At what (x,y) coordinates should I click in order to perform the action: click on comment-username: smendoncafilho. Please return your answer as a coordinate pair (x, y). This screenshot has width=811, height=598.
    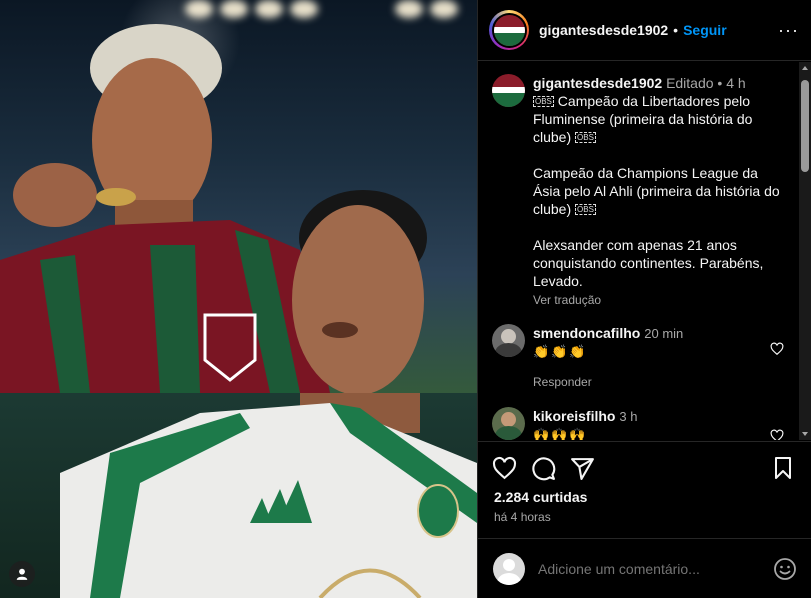
    Looking at the image, I should click on (586, 333).